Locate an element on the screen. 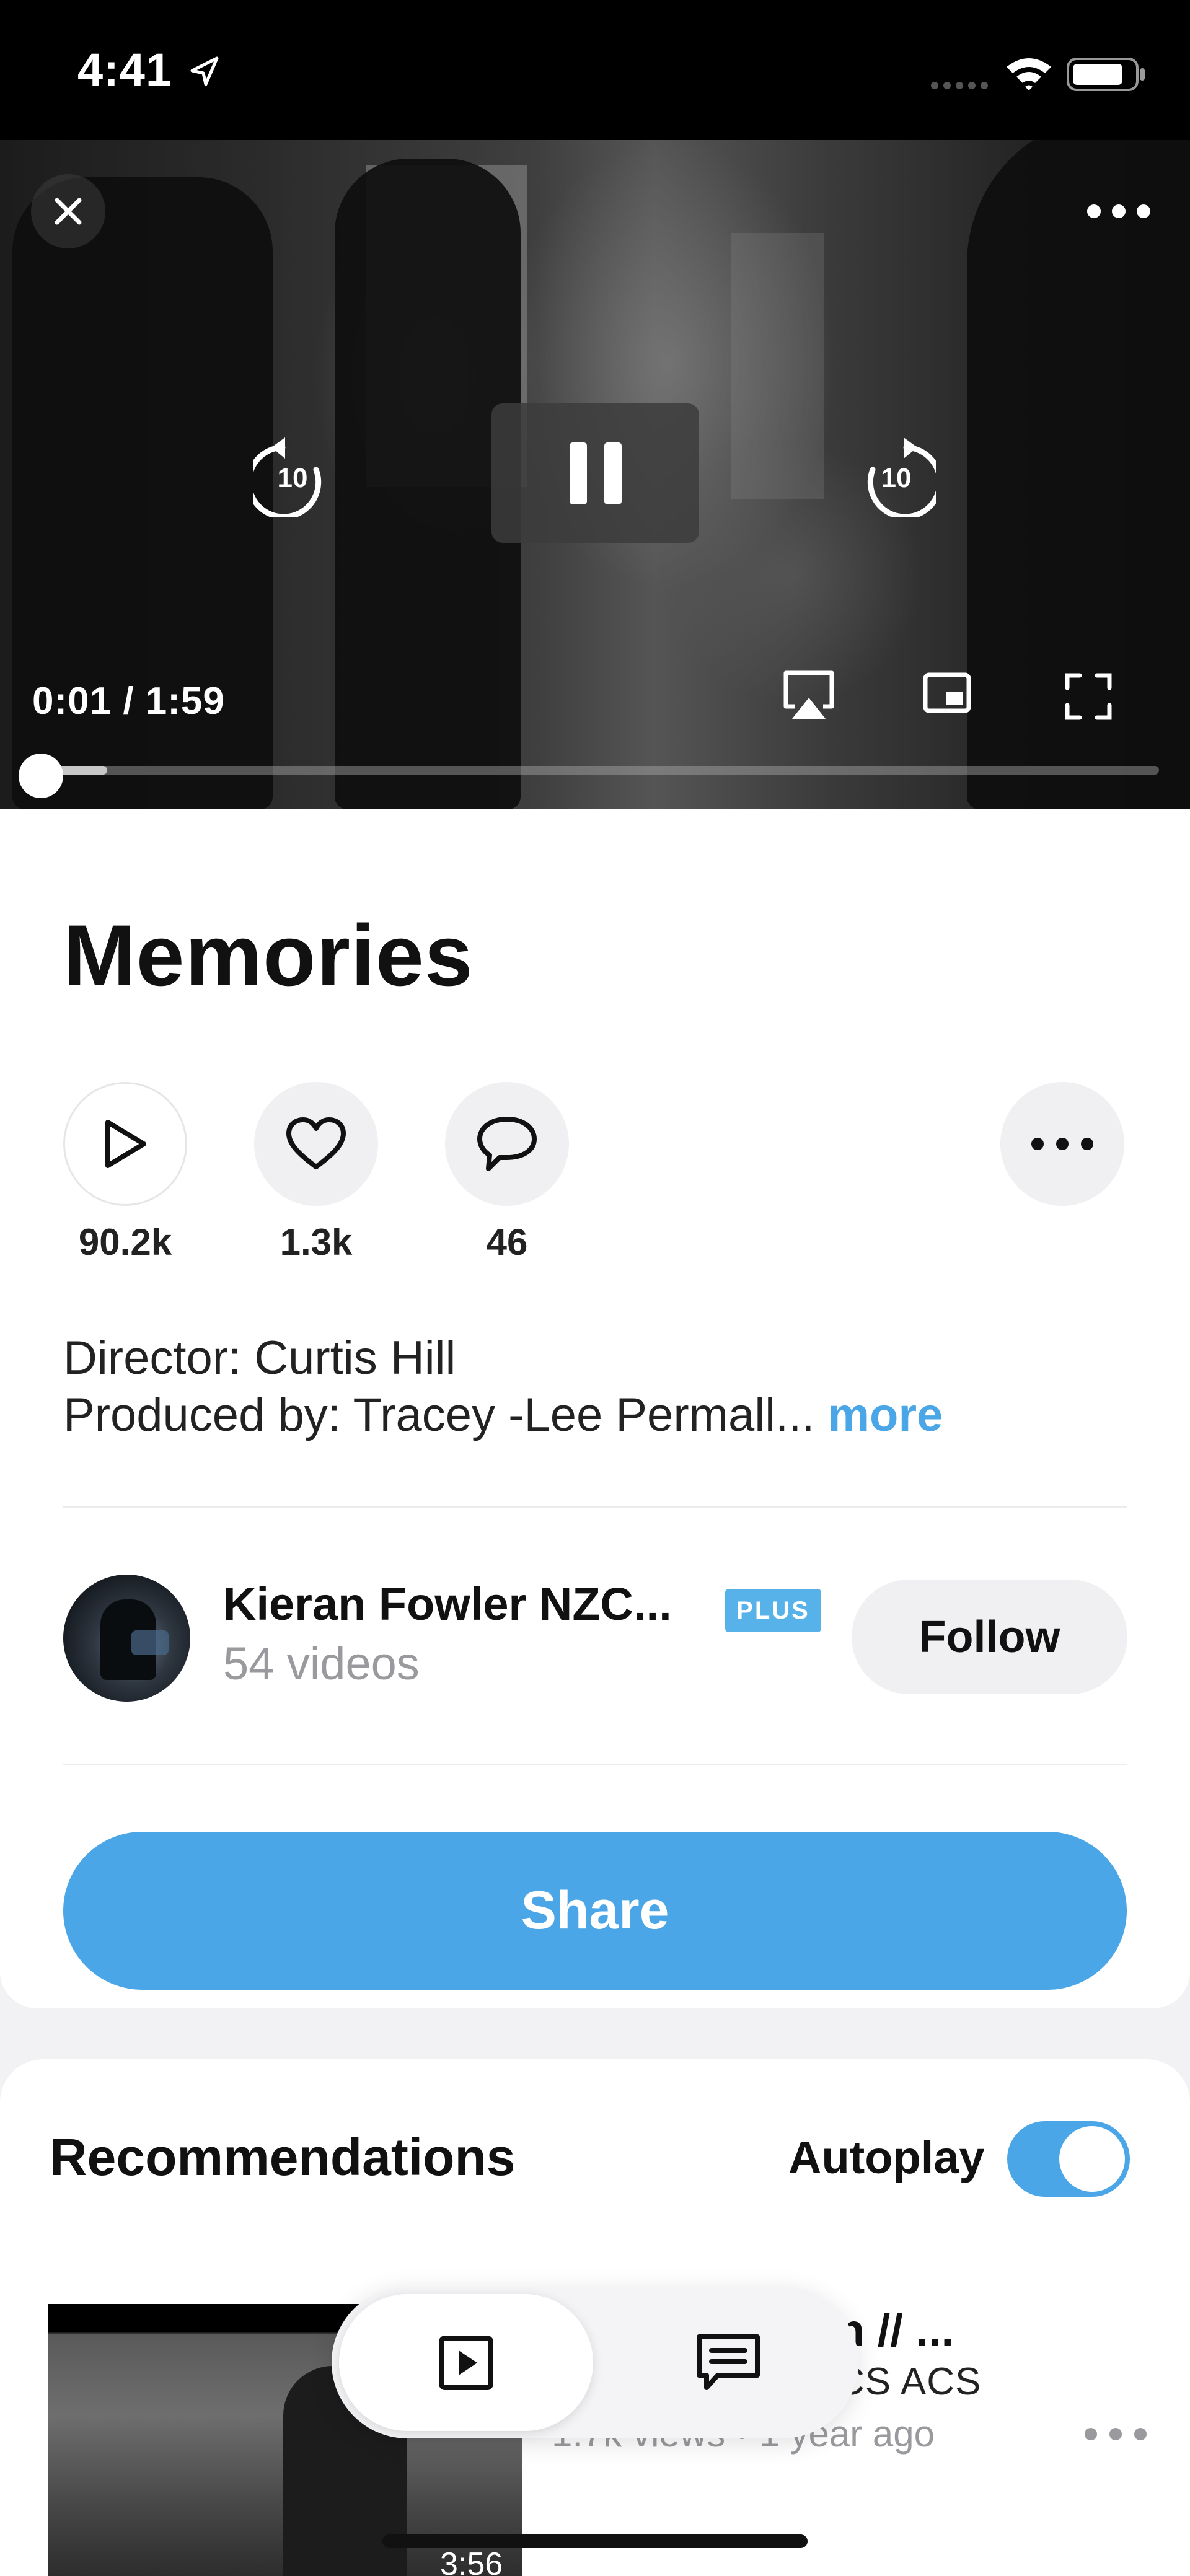 The height and width of the screenshot is (2576, 1190). progress-track is located at coordinates (599, 770).